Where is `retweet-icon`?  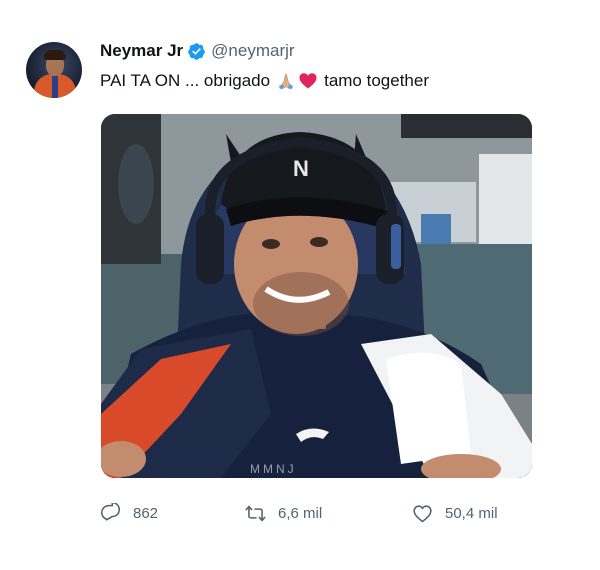
retweet-icon is located at coordinates (255, 513).